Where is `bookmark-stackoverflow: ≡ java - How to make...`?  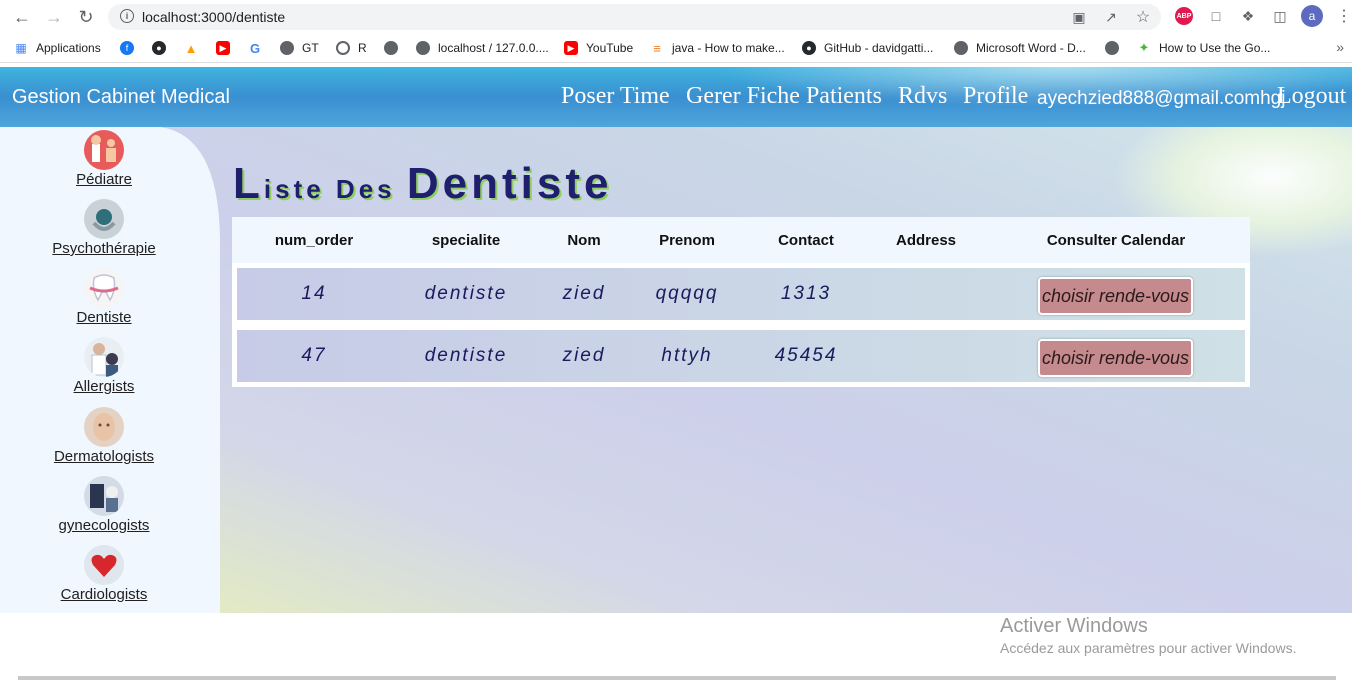
bookmark-stackoverflow: ≡ java - How to make... is located at coordinates (717, 48).